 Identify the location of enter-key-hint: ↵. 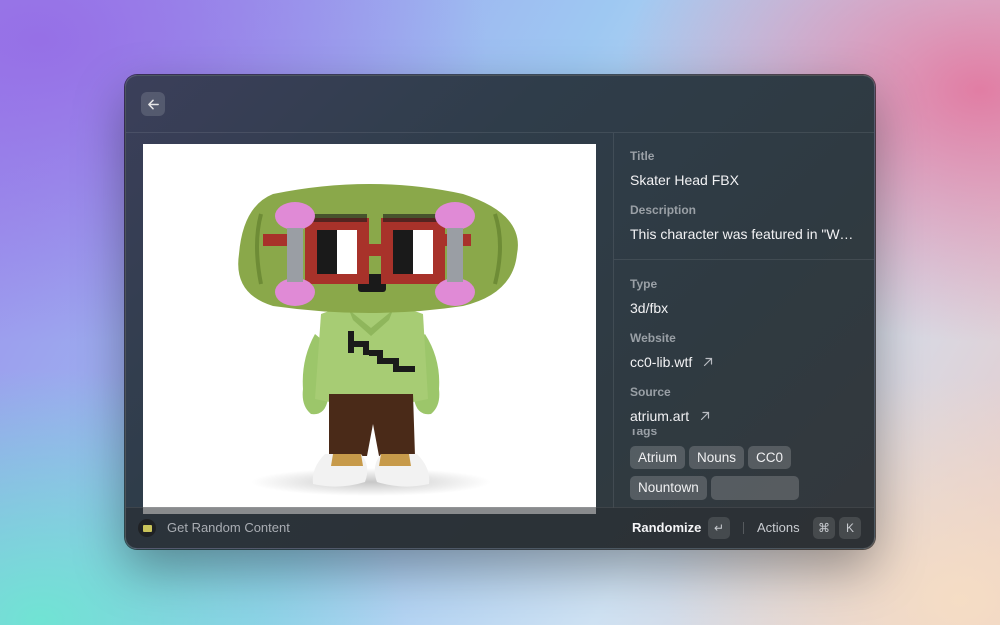
(719, 528).